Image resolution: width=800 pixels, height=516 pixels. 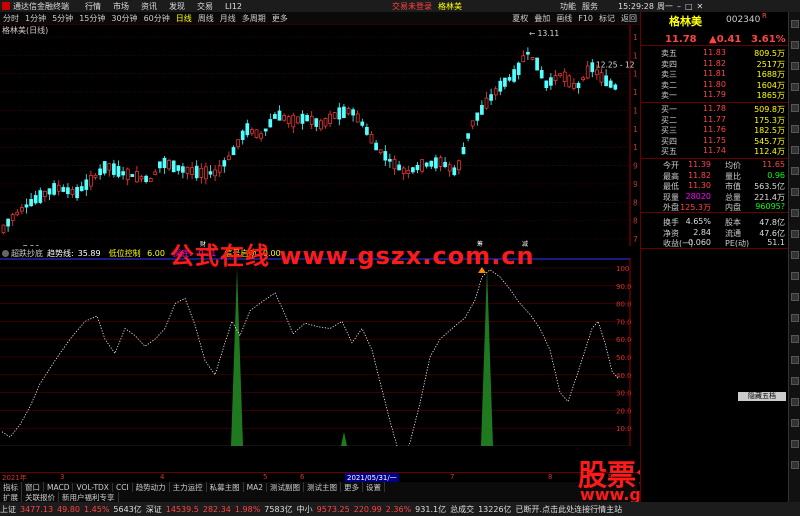 What do you see at coordinates (11, 18) in the screenshot?
I see `period-tab: 分时` at bounding box center [11, 18].